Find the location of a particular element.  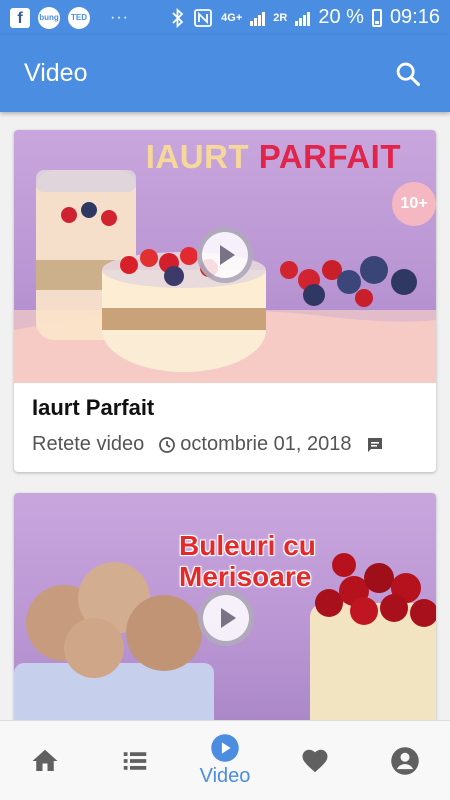

bung-app-icon: bung is located at coordinates (49, 17).